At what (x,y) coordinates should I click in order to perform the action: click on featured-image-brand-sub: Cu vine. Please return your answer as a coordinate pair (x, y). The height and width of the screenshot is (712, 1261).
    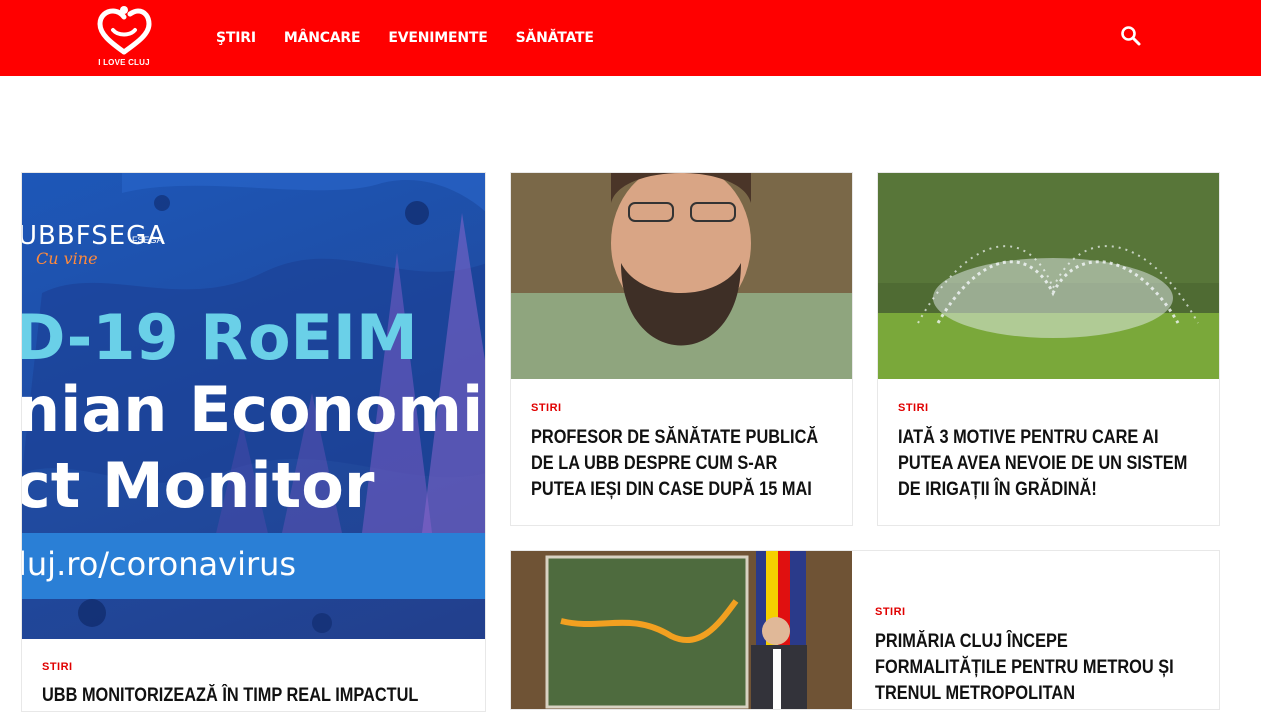
    Looking at the image, I should click on (67, 258).